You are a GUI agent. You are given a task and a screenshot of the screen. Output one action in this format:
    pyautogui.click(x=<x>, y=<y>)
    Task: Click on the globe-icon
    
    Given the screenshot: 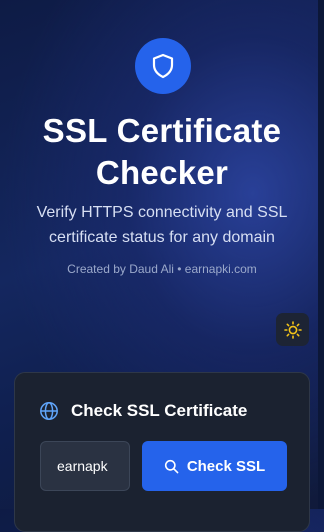 What is the action you would take?
    pyautogui.click(x=49, y=411)
    